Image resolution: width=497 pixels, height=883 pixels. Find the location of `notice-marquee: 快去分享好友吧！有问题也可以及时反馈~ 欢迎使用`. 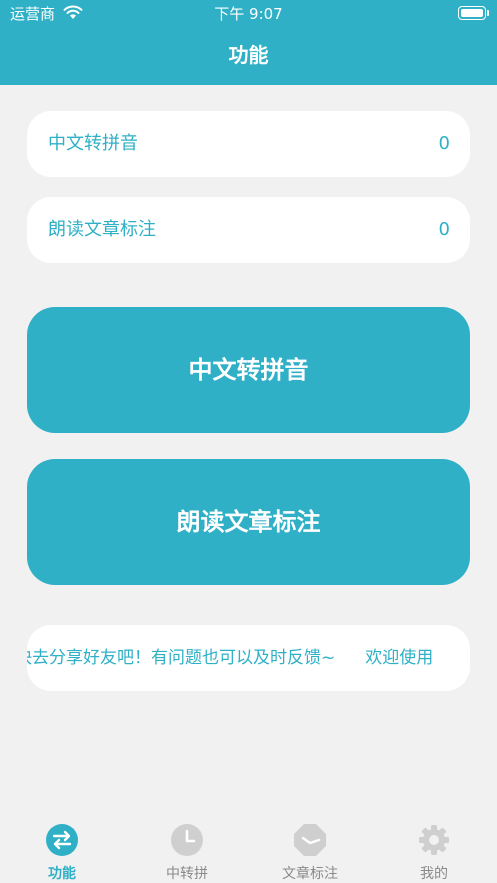

notice-marquee: 快去分享好友吧！有问题也可以及时反馈~ 欢迎使用 is located at coordinates (248, 658).